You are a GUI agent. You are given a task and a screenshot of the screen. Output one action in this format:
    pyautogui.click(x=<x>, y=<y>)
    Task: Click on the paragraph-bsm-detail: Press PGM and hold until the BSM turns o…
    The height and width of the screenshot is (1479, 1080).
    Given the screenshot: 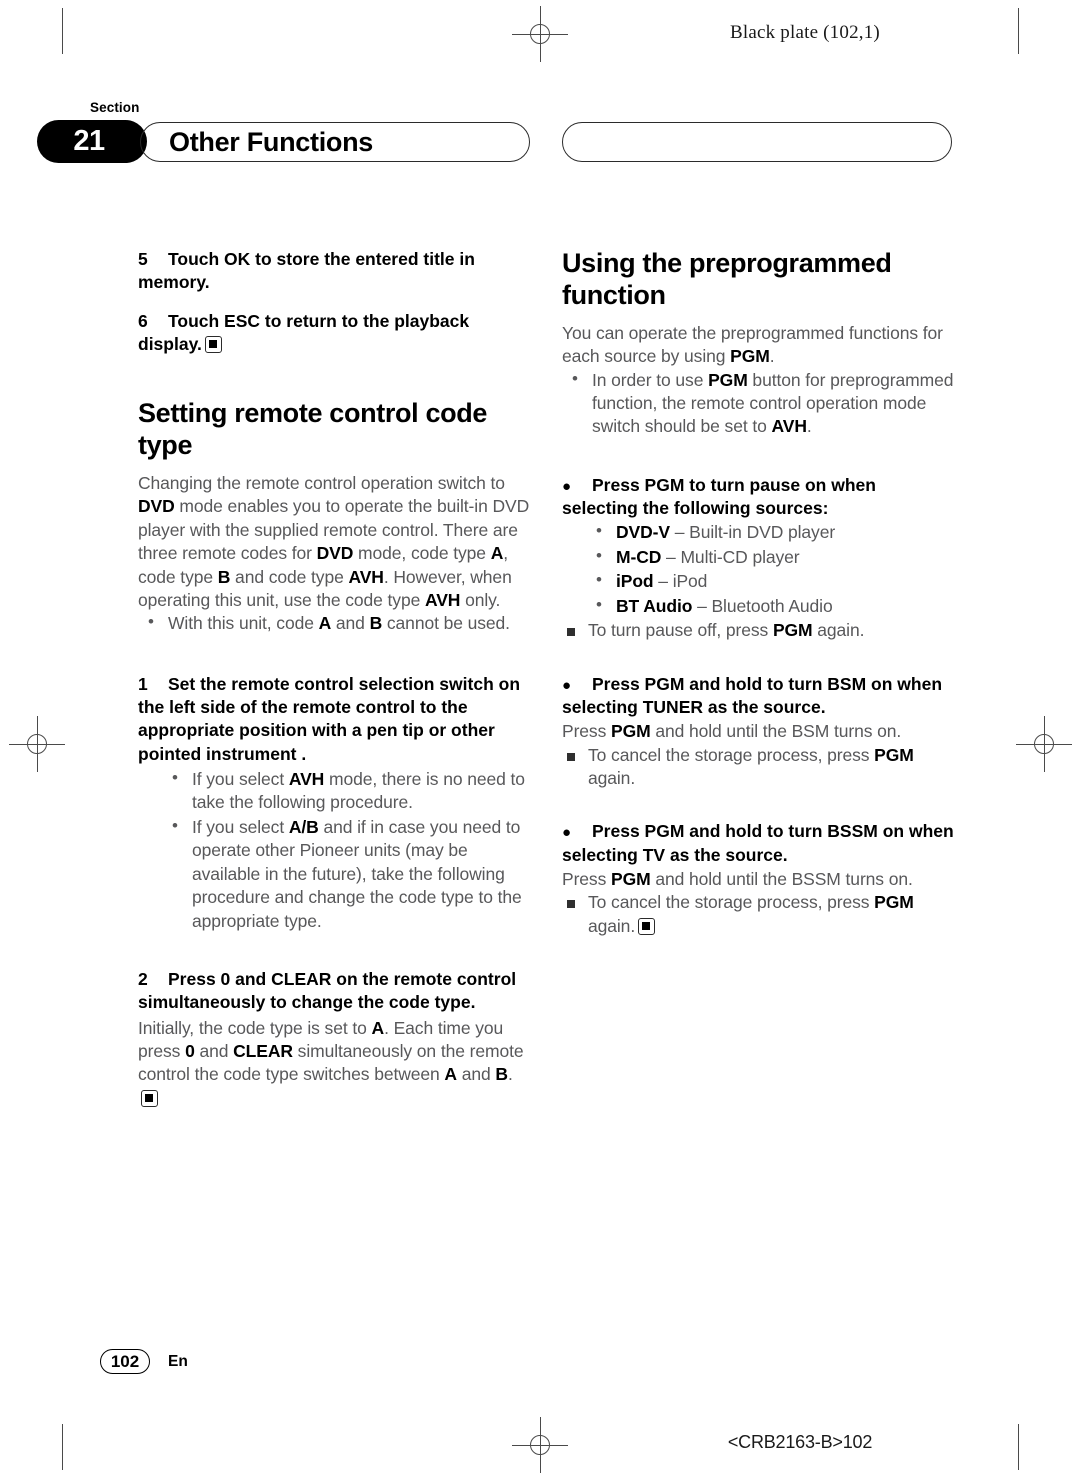 What is the action you would take?
    pyautogui.click(x=758, y=731)
    